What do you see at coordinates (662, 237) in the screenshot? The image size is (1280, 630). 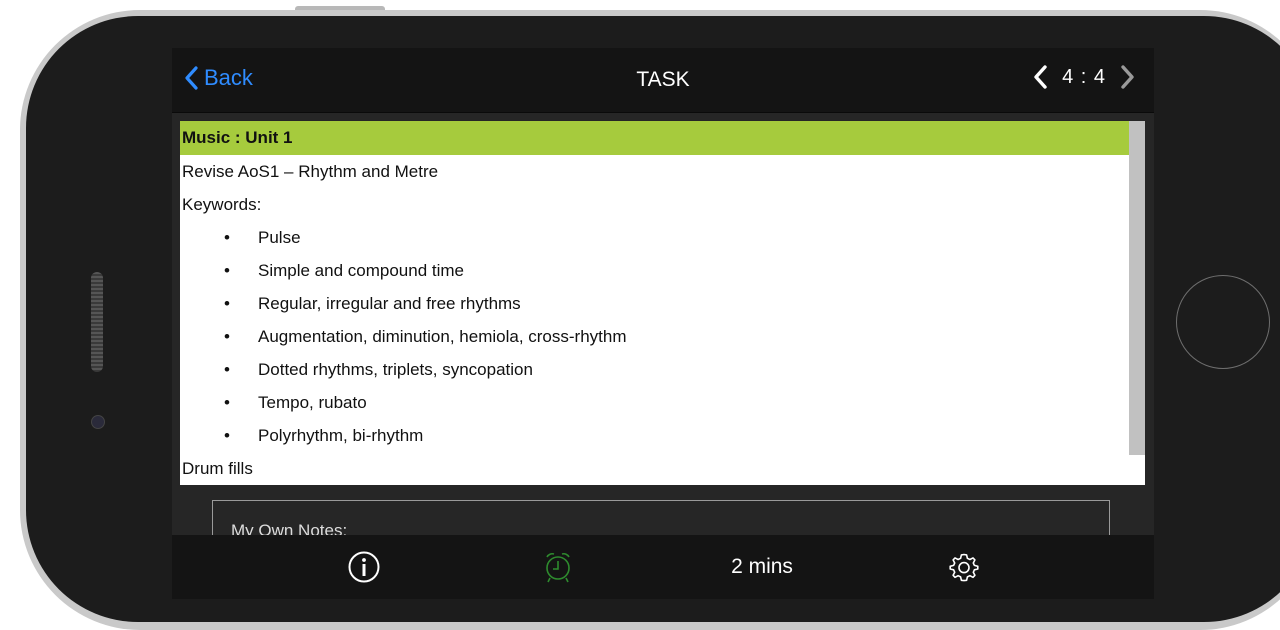 I see `keyword-item: • Pulse` at bounding box center [662, 237].